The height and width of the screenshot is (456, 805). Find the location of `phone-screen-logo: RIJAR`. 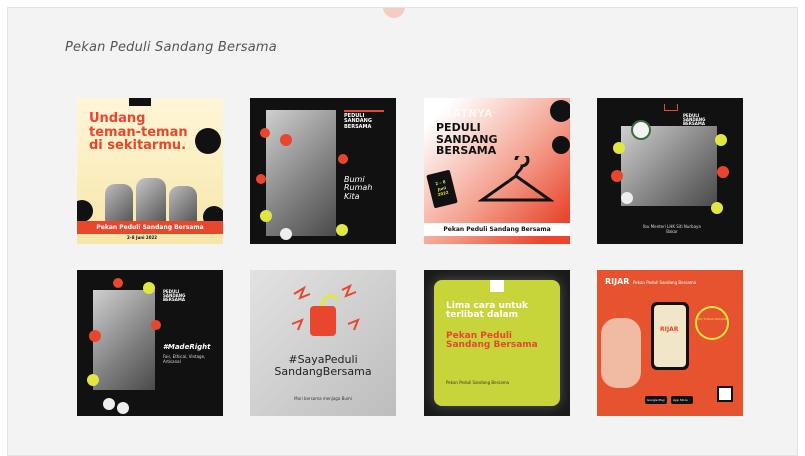

phone-screen-logo: RIJAR is located at coordinates (669, 329).